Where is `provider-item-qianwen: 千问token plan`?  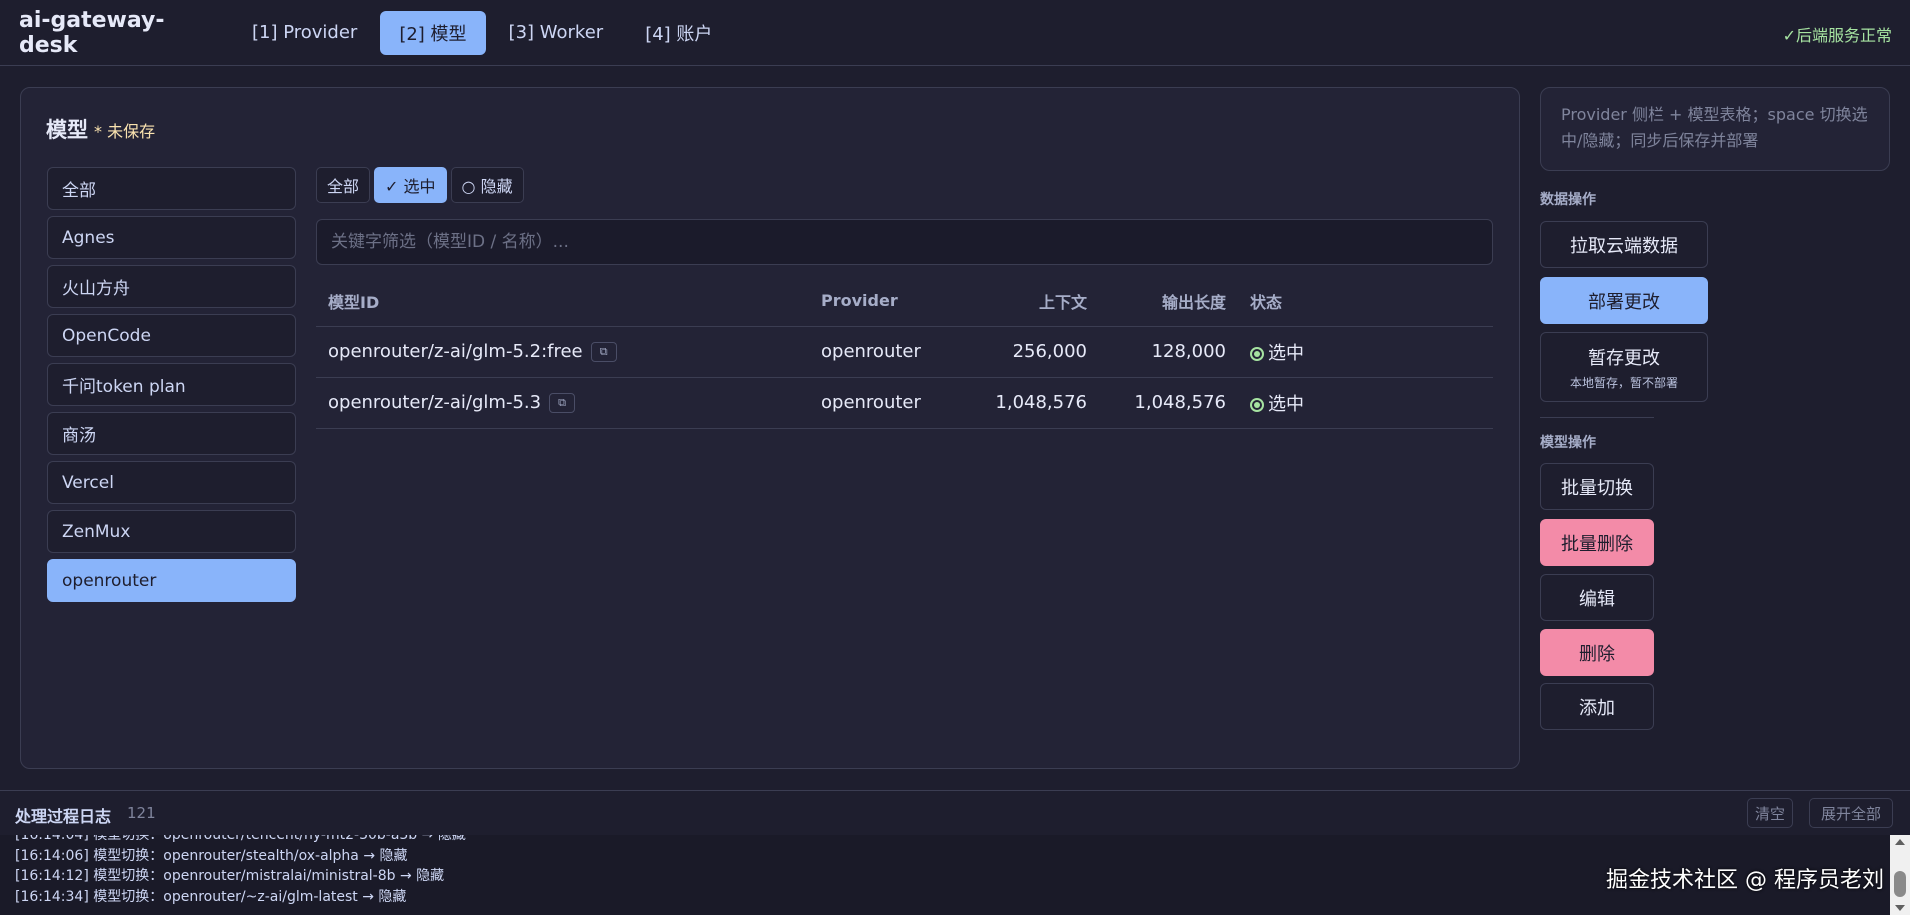 provider-item-qianwen: 千问token plan is located at coordinates (171, 384).